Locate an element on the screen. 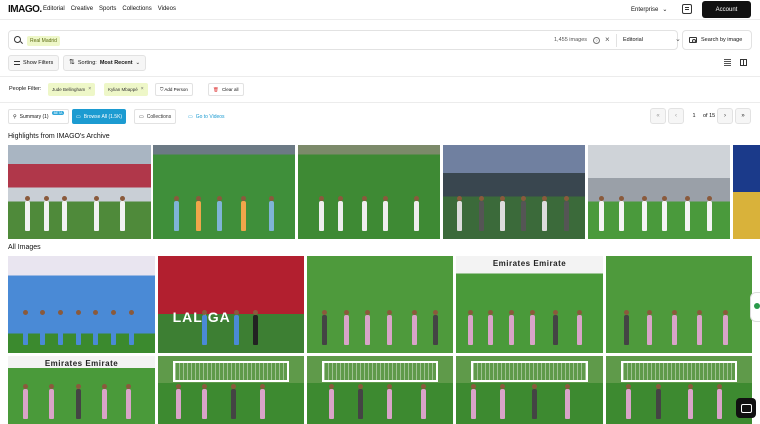  search-icon is located at coordinates (17, 39).